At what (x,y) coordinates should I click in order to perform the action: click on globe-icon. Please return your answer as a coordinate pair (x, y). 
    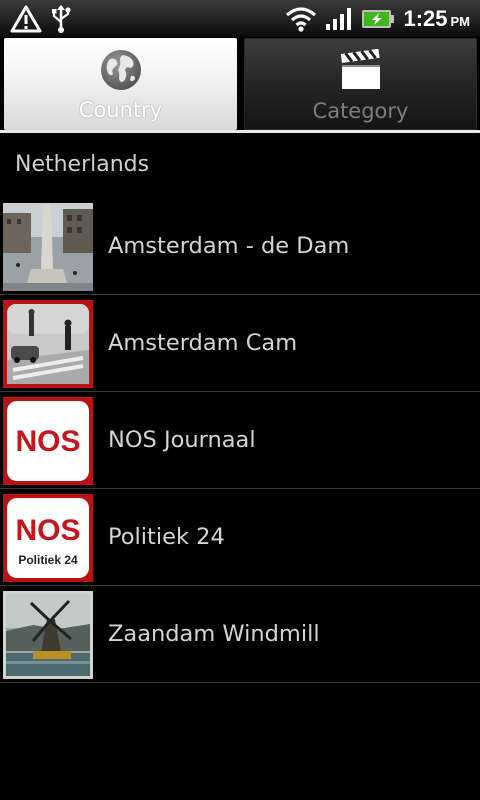
    Looking at the image, I should click on (120, 70).